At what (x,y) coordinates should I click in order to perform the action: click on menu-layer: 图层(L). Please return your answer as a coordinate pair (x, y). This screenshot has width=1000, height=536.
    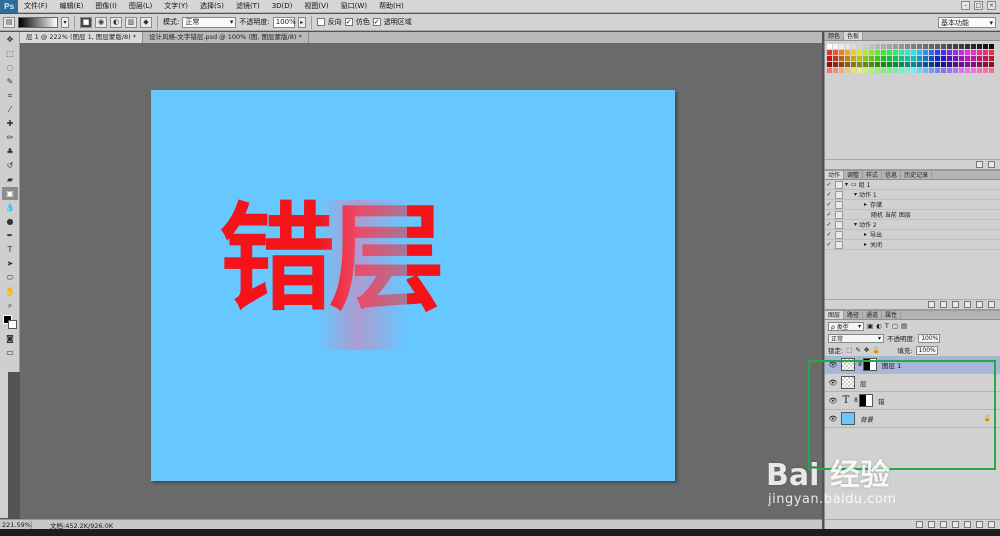
    Looking at the image, I should click on (140, 6).